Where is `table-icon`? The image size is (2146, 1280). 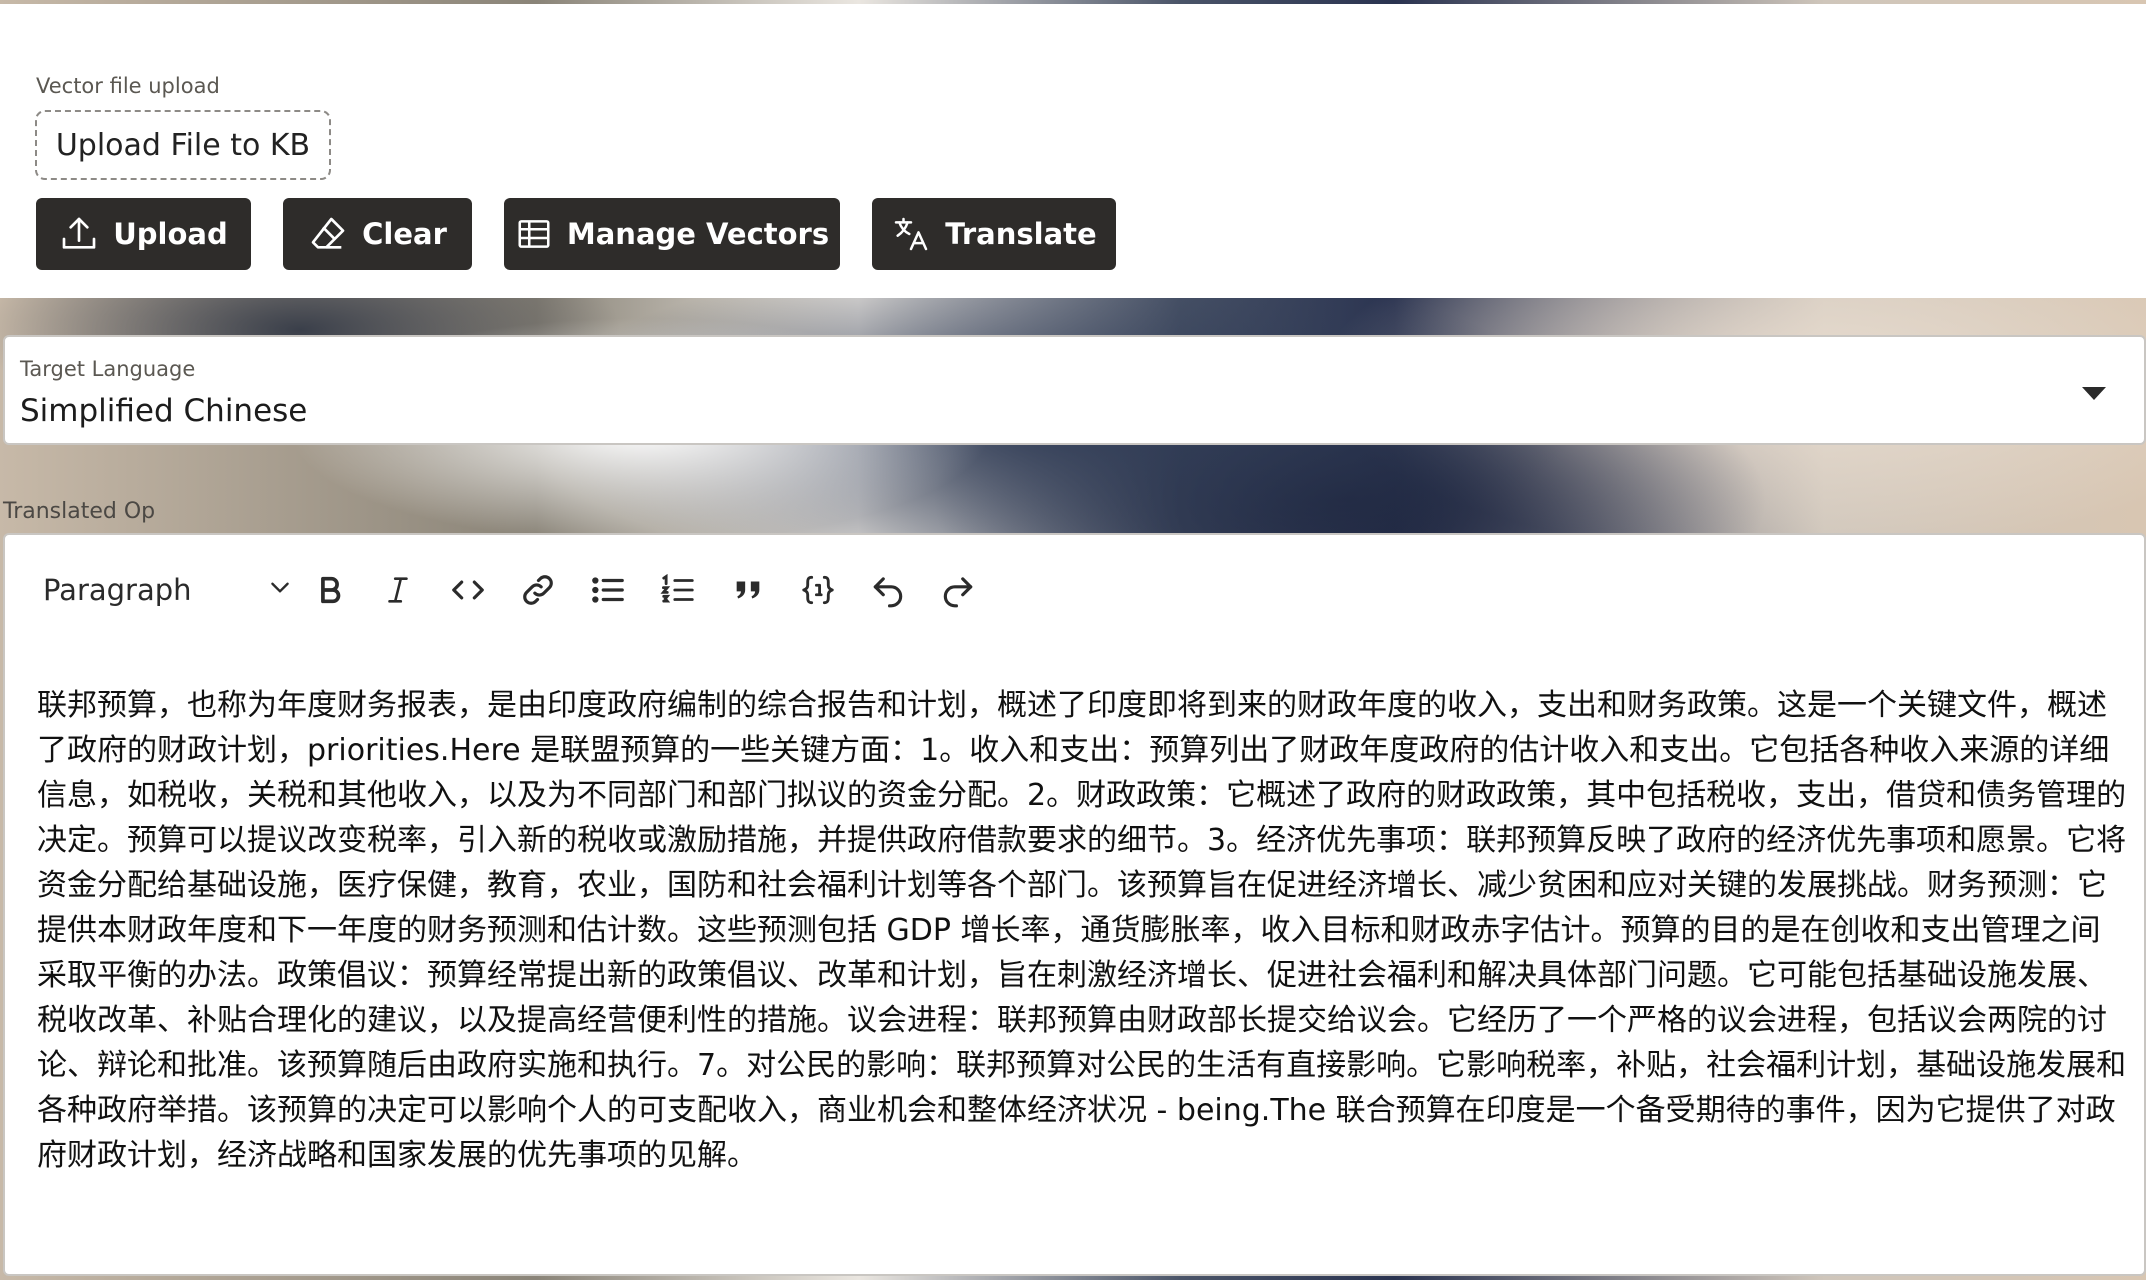
table-icon is located at coordinates (534, 234).